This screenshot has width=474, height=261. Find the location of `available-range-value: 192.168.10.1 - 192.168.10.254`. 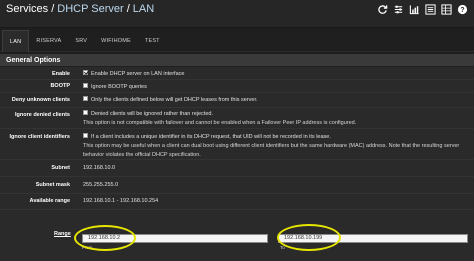

available-range-value: 192.168.10.1 - 192.168.10.254 is located at coordinates (121, 201).